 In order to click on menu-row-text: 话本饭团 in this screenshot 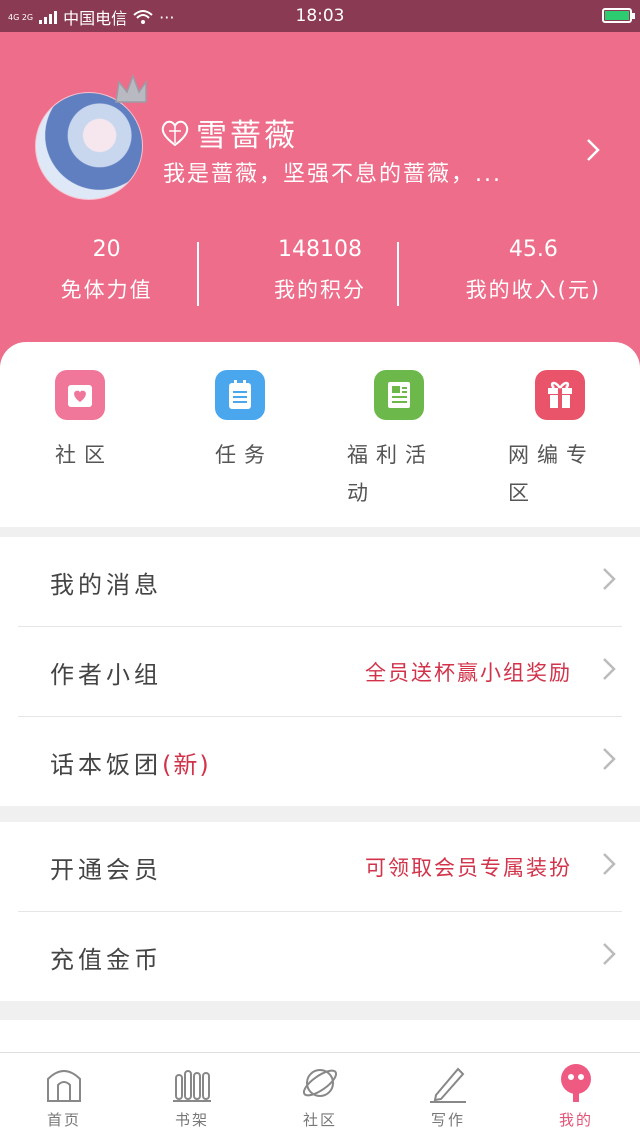, I will do `click(106, 765)`.